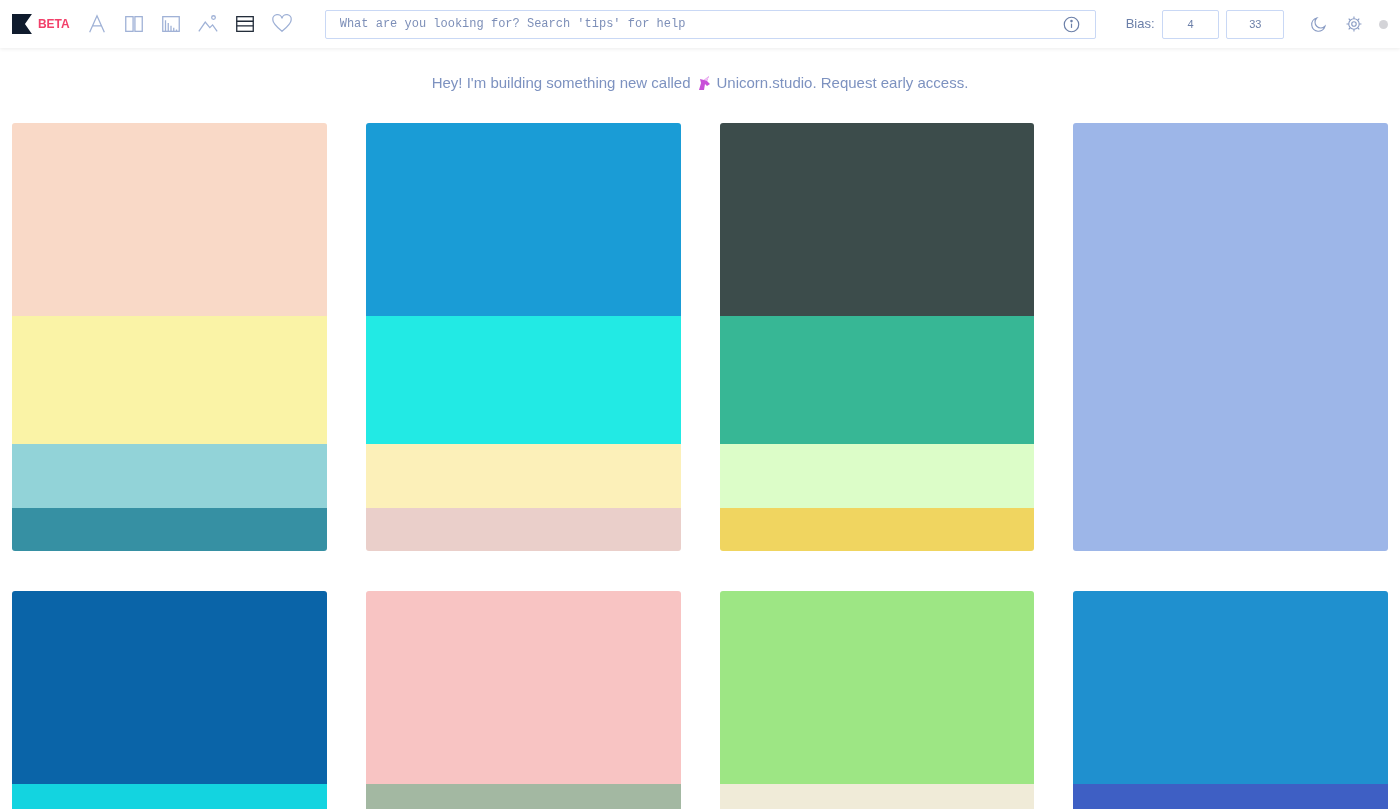 The width and height of the screenshot is (1400, 809). Describe the element at coordinates (710, 24) in the screenshot. I see `search-field: What are you looking for? Search 'tips' for help` at that location.